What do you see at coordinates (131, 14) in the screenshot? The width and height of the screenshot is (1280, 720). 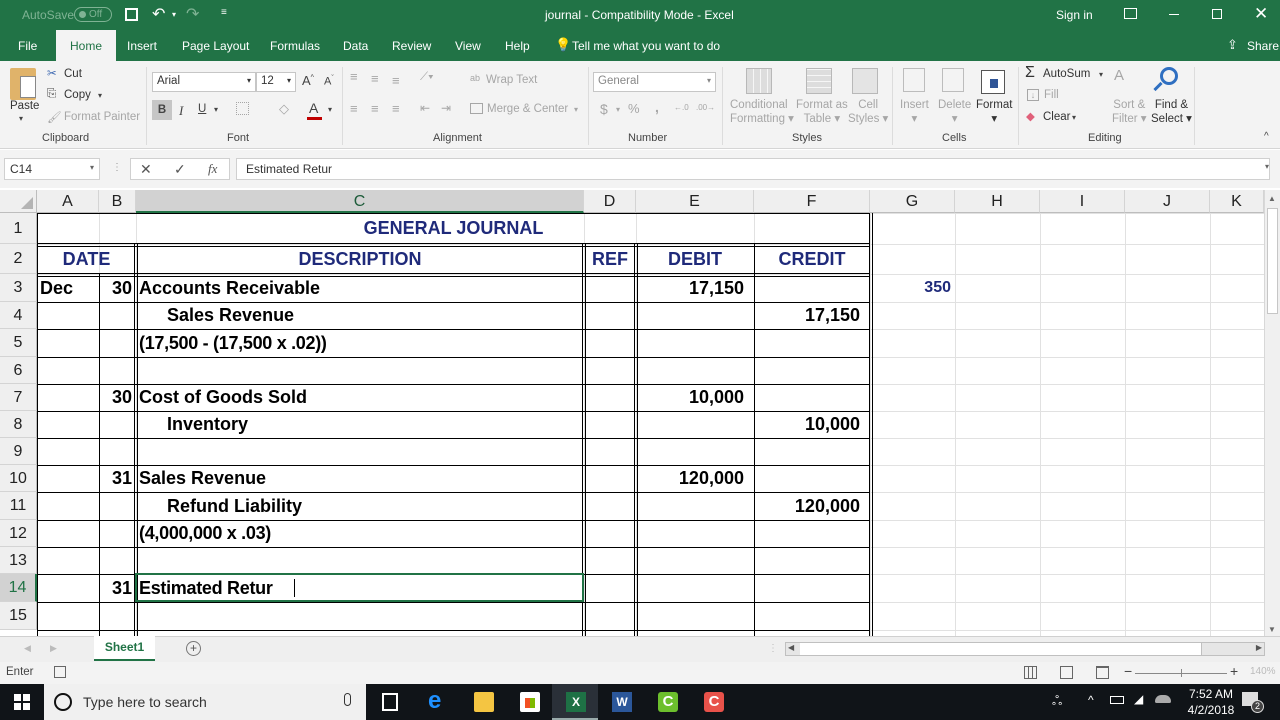 I see `save-icon` at bounding box center [131, 14].